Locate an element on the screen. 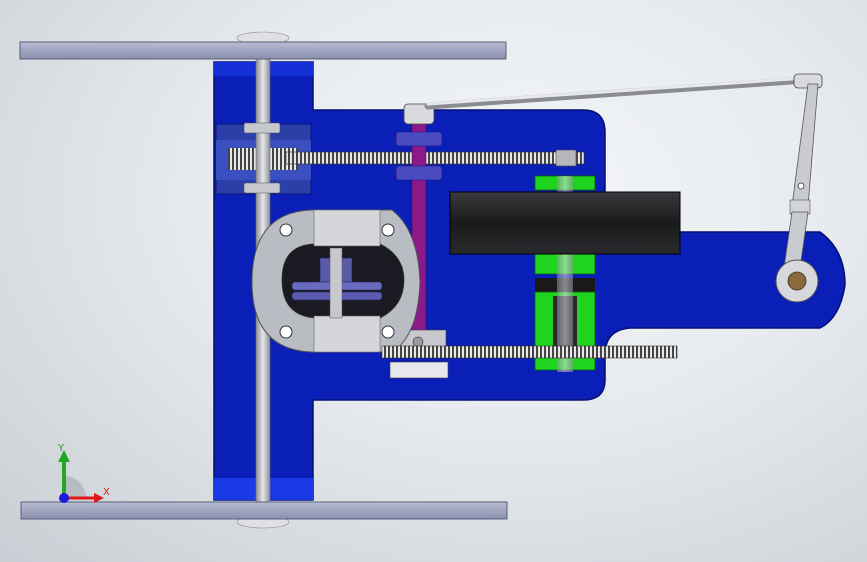  bottom-rail is located at coordinates (264, 515).